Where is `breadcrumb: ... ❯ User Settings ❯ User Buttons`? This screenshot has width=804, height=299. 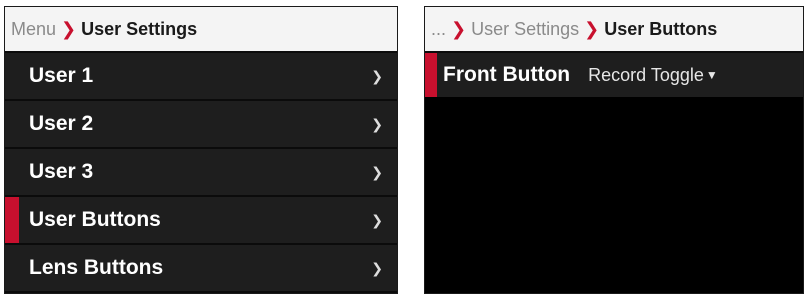
breadcrumb: ... ❯ User Settings ❯ User Buttons is located at coordinates (614, 30).